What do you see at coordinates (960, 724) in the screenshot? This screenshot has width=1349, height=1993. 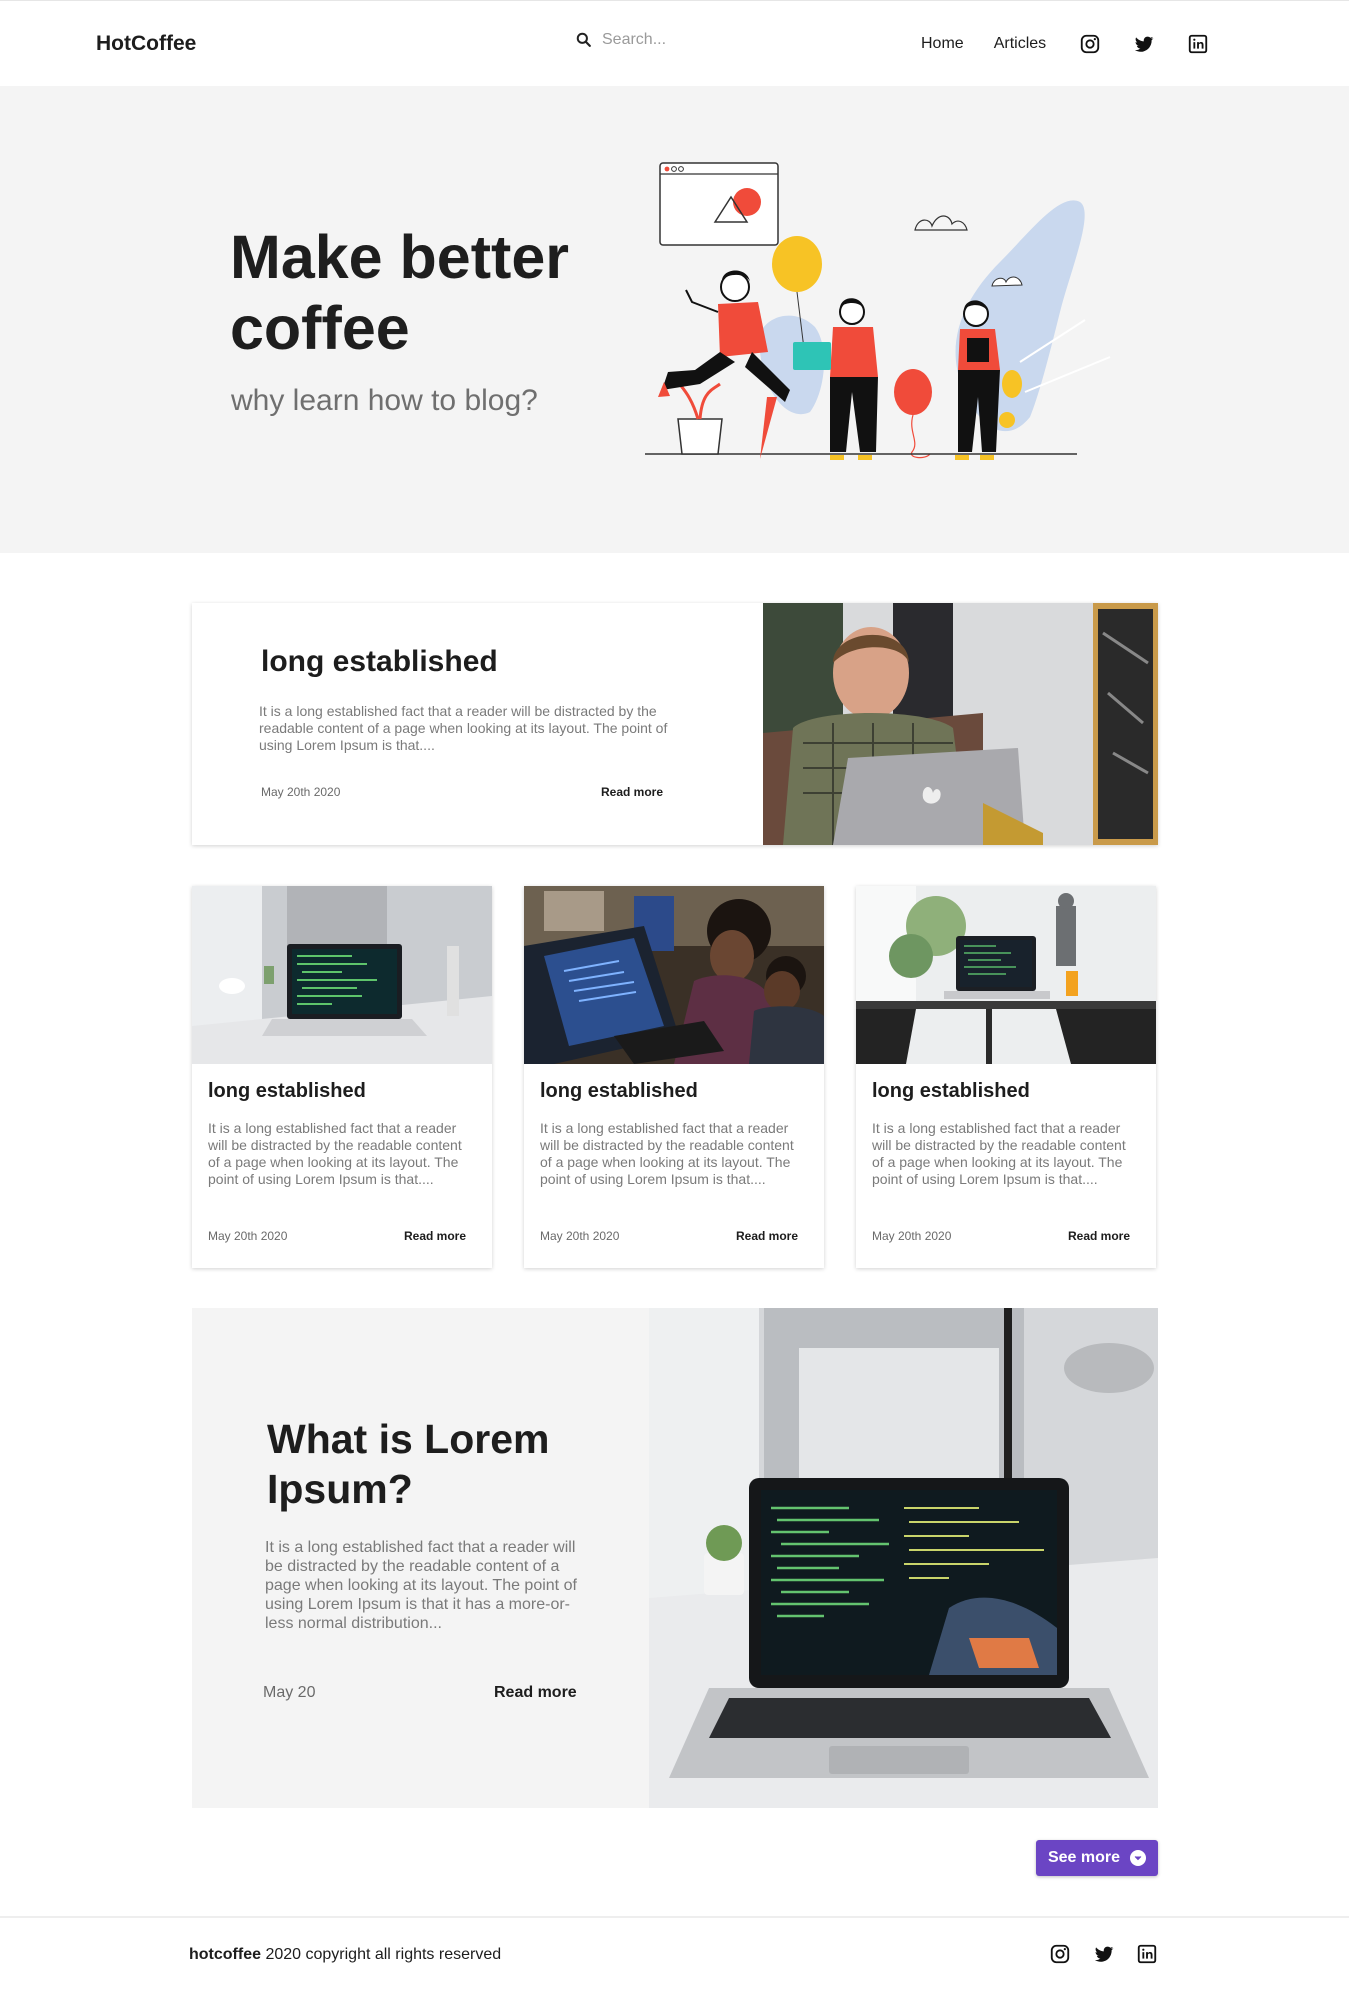 I see `featured-photo-man-with-laptop` at bounding box center [960, 724].